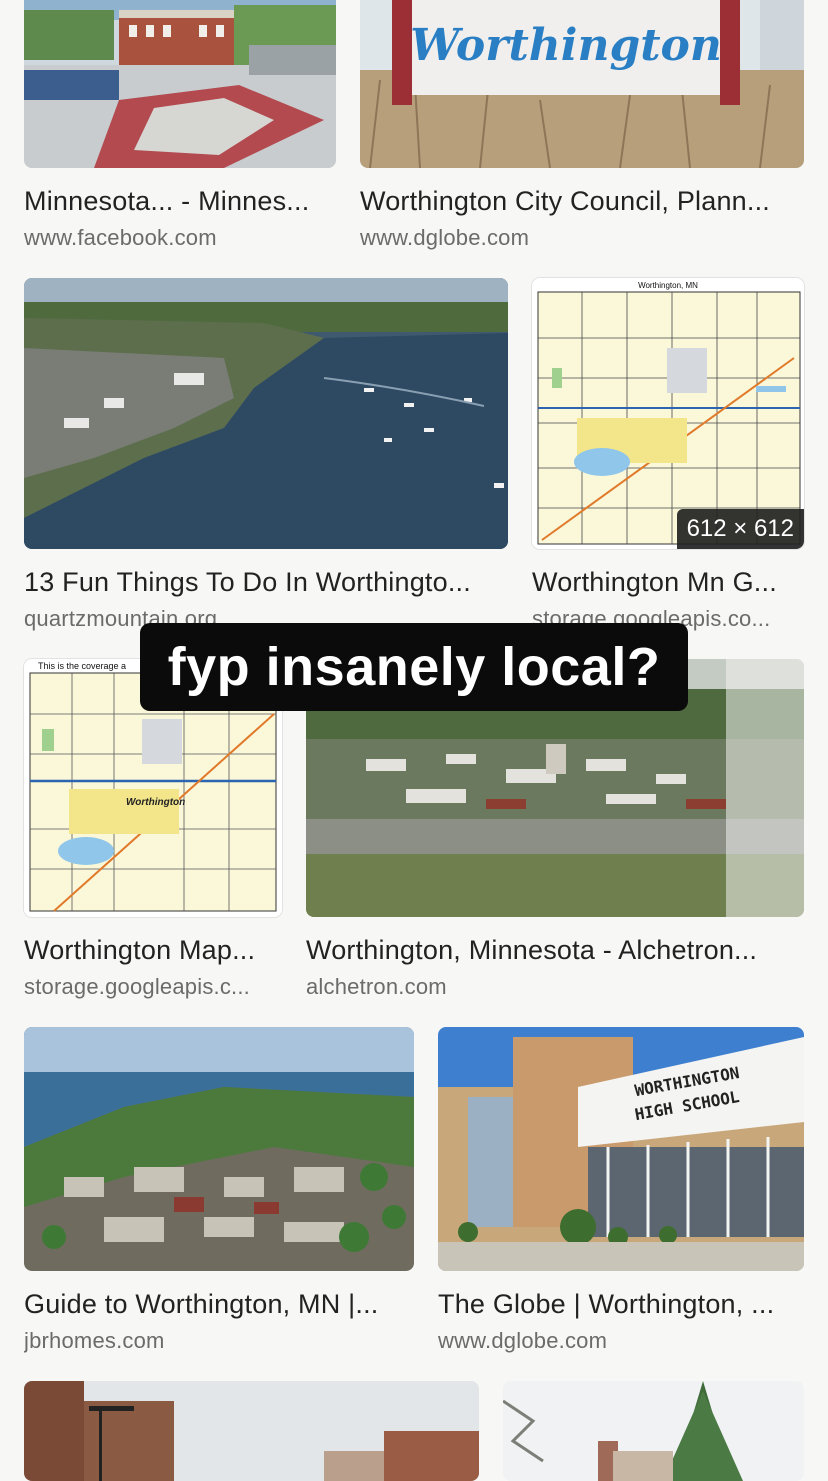 Image resolution: width=828 pixels, height=1481 pixels. What do you see at coordinates (414, 667) in the screenshot?
I see `video-caption-overlay: fyp insanely local?` at bounding box center [414, 667].